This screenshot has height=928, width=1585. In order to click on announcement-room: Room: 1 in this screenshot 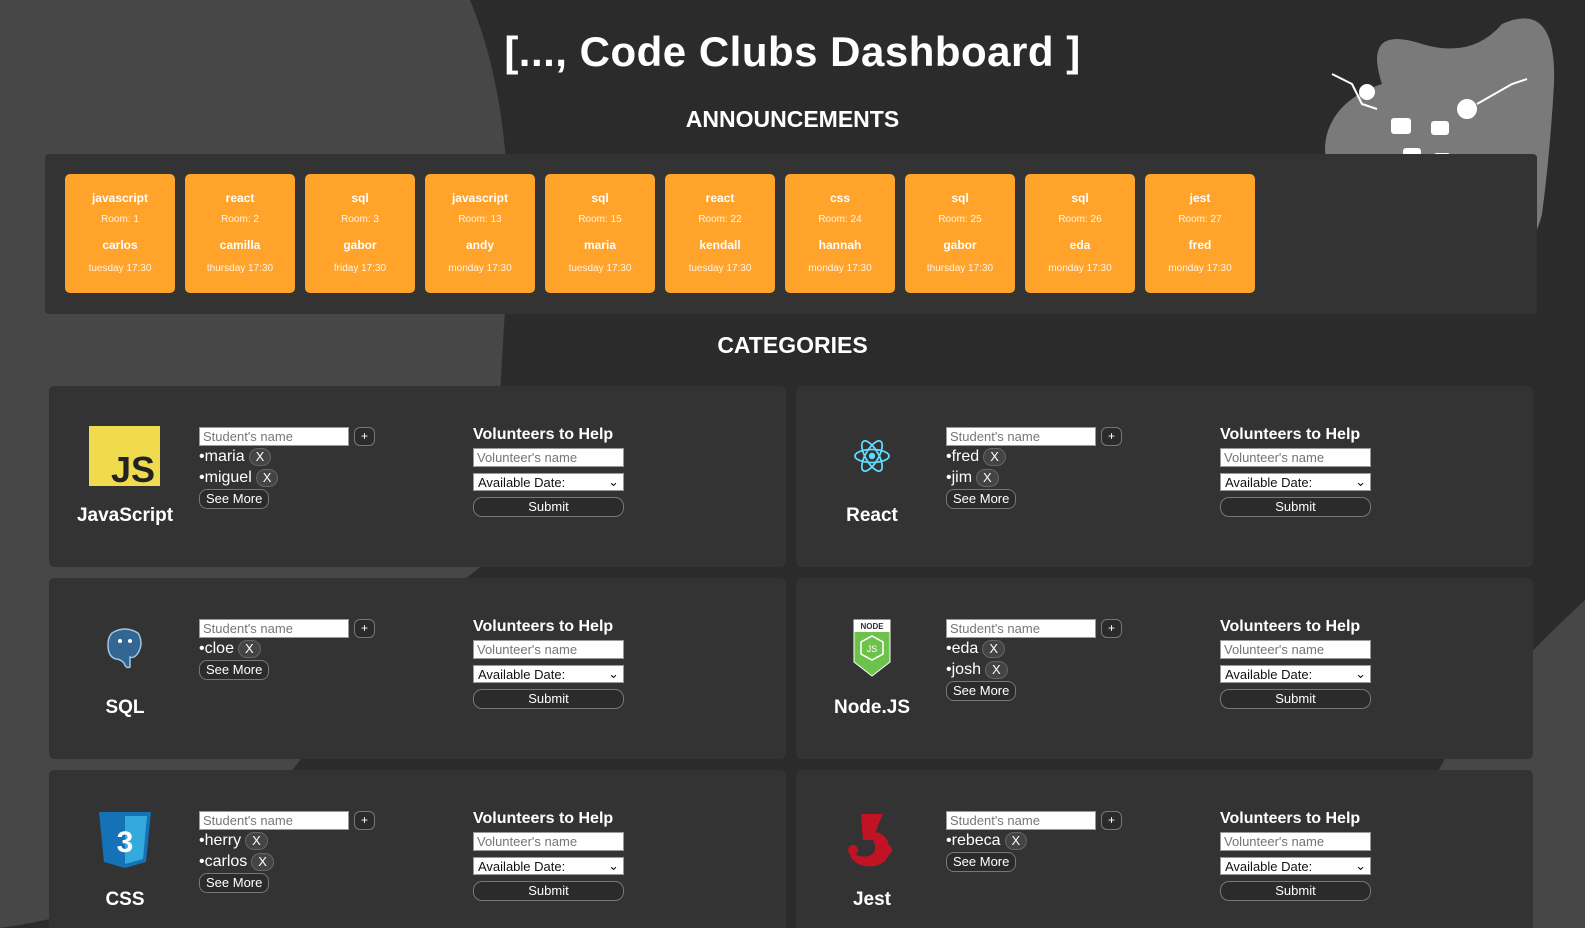, I will do `click(120, 219)`.